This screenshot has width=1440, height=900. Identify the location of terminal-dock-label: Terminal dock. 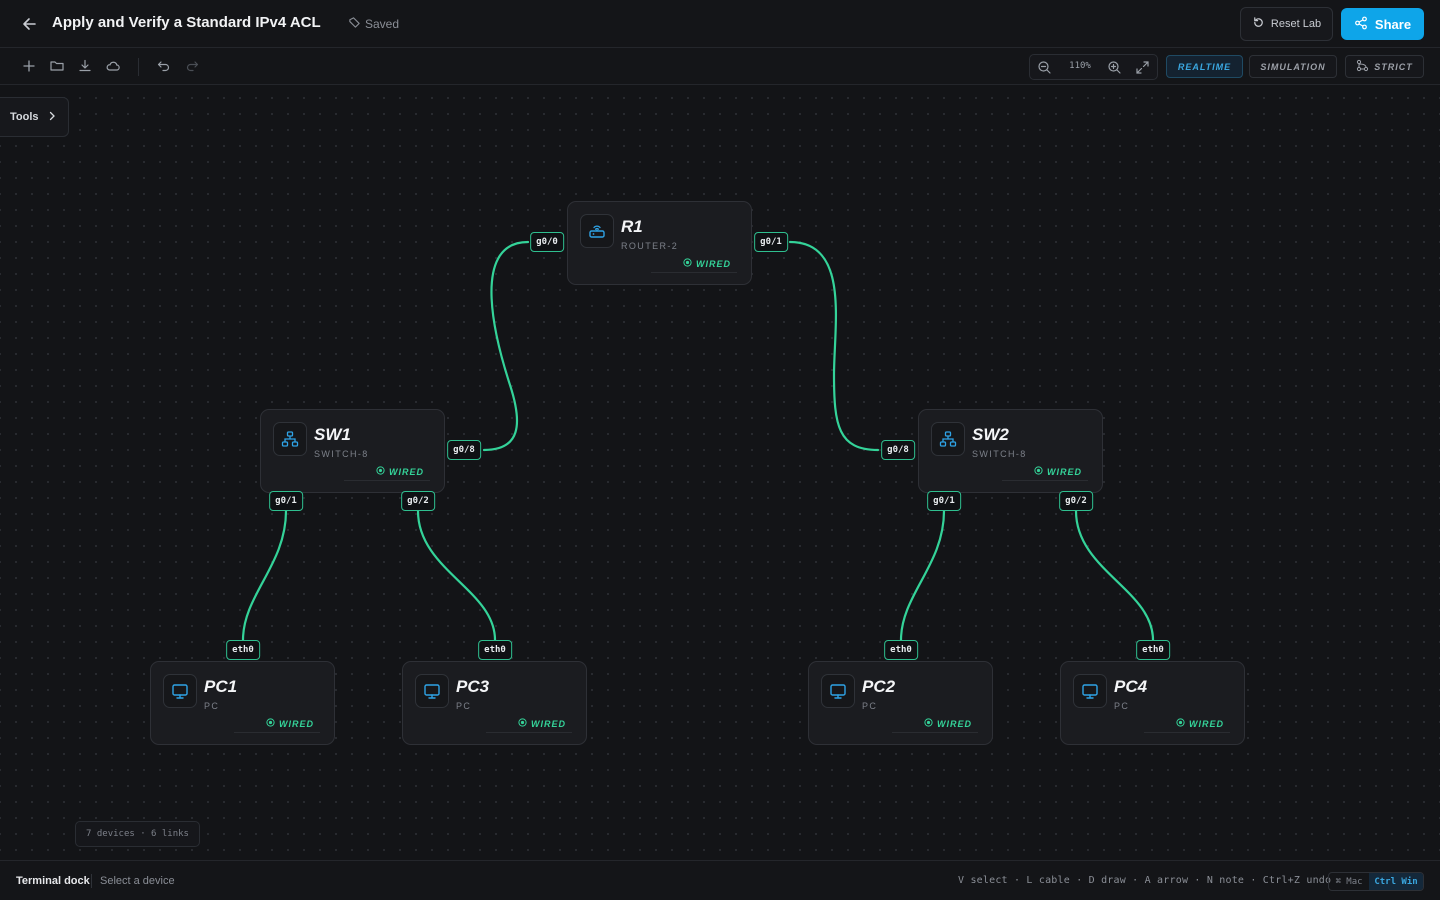
(53, 881).